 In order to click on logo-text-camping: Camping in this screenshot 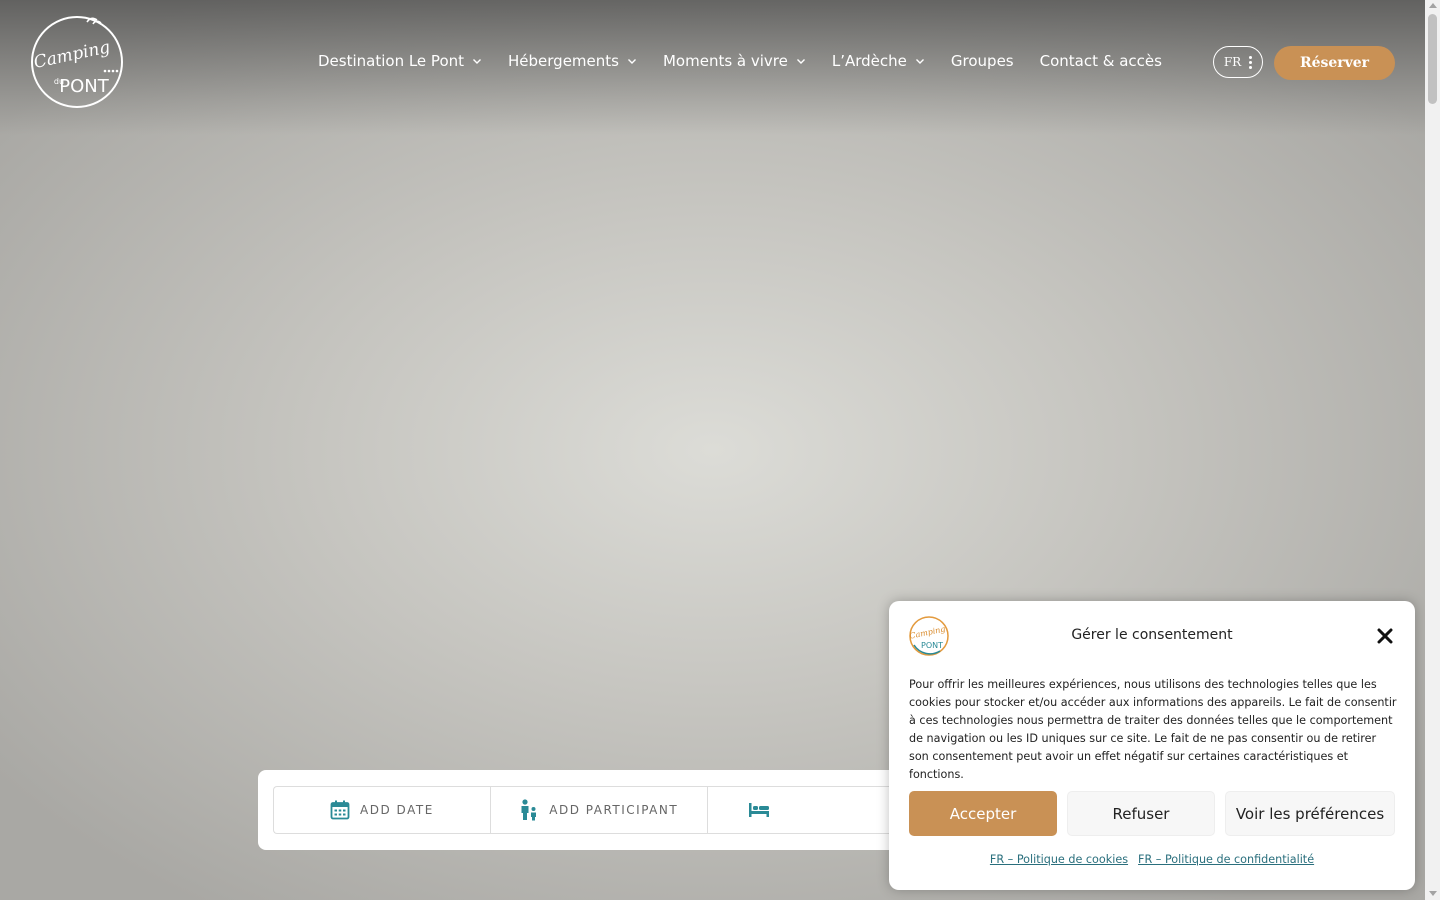, I will do `click(72, 55)`.